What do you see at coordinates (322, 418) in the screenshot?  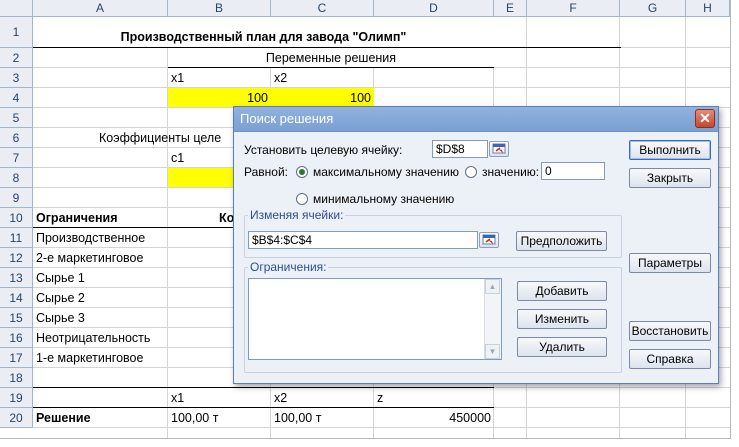 I see `cell-c20: 100,00 т` at bounding box center [322, 418].